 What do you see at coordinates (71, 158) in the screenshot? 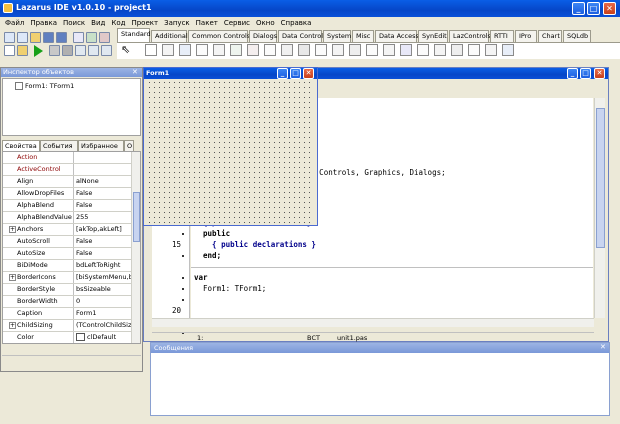
I see `property-row: Action` at bounding box center [71, 158].